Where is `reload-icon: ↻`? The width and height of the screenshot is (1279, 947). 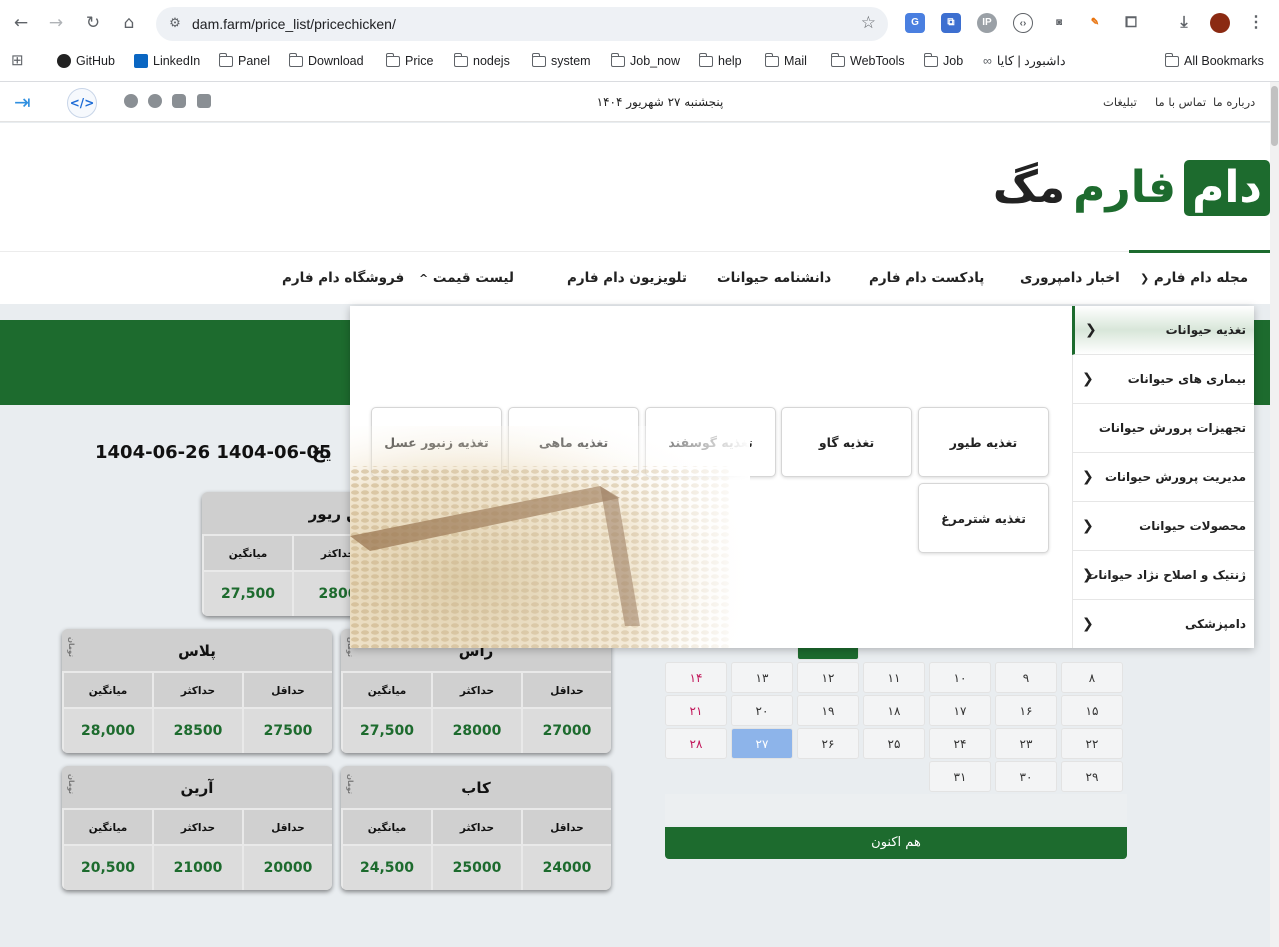
reload-icon: ↻ is located at coordinates (93, 23).